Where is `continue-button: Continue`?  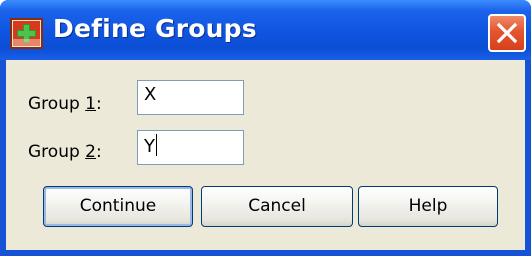 continue-button: Continue is located at coordinates (118, 206).